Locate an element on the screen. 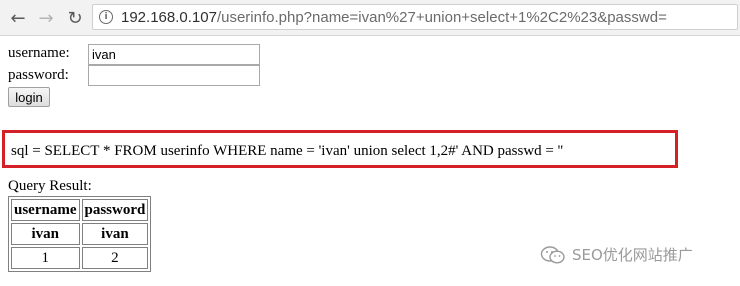 The image size is (740, 286). result-table: username password ivan ivan 1 2 is located at coordinates (80, 234).